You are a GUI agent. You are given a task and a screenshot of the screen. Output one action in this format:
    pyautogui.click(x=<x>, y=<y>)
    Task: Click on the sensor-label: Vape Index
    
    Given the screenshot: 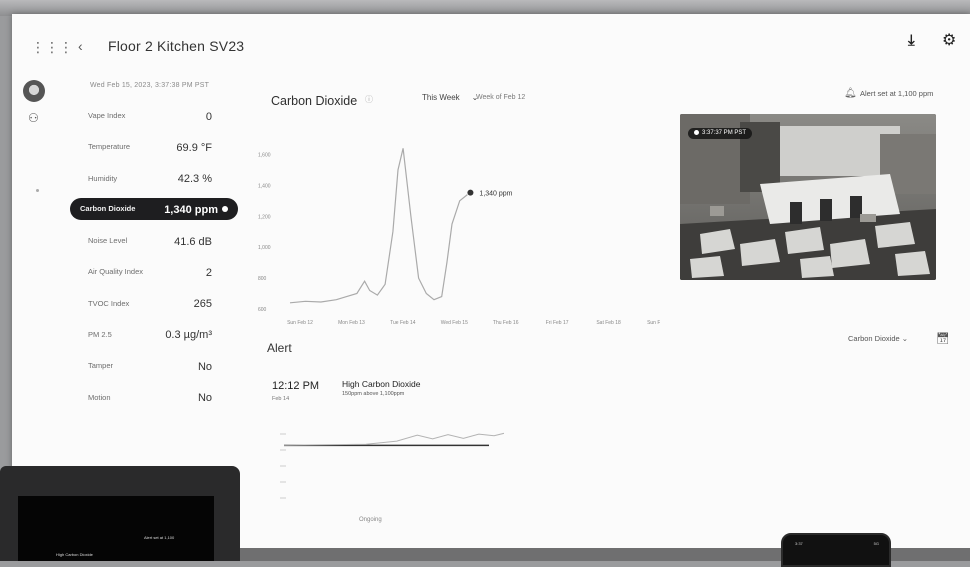 What is the action you would take?
    pyautogui.click(x=107, y=116)
    